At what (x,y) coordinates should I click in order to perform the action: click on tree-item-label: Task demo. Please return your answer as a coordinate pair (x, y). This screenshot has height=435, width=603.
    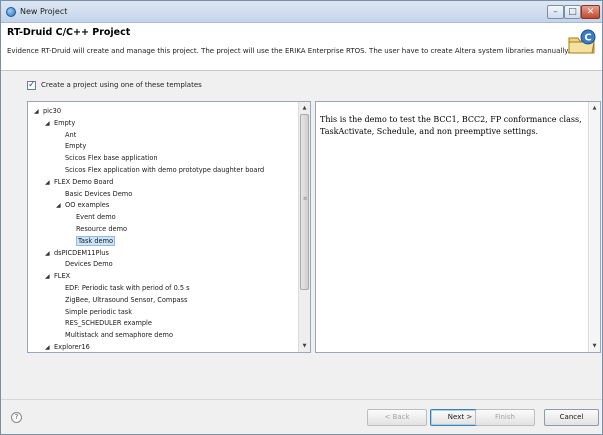
    Looking at the image, I should click on (96, 240).